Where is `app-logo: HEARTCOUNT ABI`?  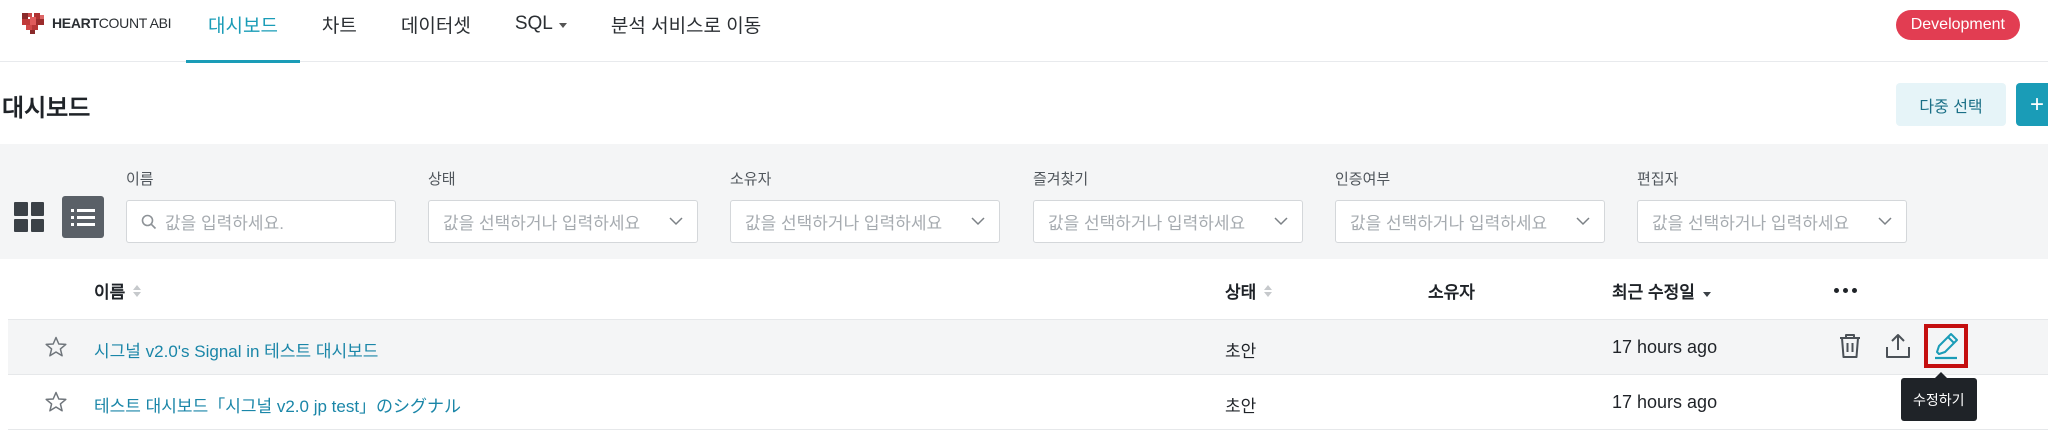
app-logo: HEARTCOUNT ABI is located at coordinates (96, 23).